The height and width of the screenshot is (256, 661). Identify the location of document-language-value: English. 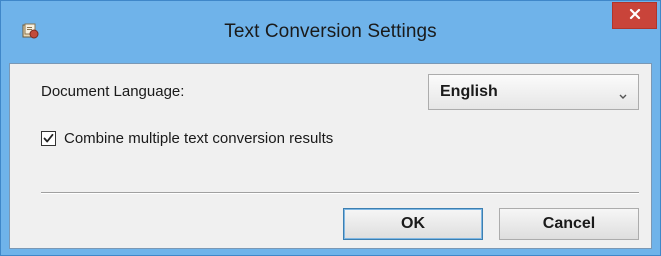
(469, 91).